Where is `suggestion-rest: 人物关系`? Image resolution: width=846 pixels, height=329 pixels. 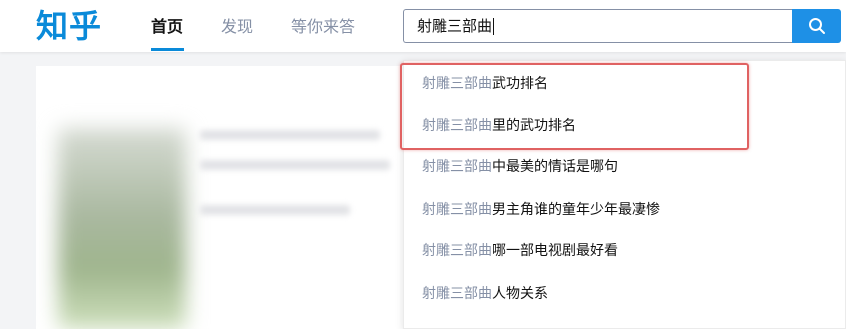
suggestion-rest: 人物关系 is located at coordinates (520, 294).